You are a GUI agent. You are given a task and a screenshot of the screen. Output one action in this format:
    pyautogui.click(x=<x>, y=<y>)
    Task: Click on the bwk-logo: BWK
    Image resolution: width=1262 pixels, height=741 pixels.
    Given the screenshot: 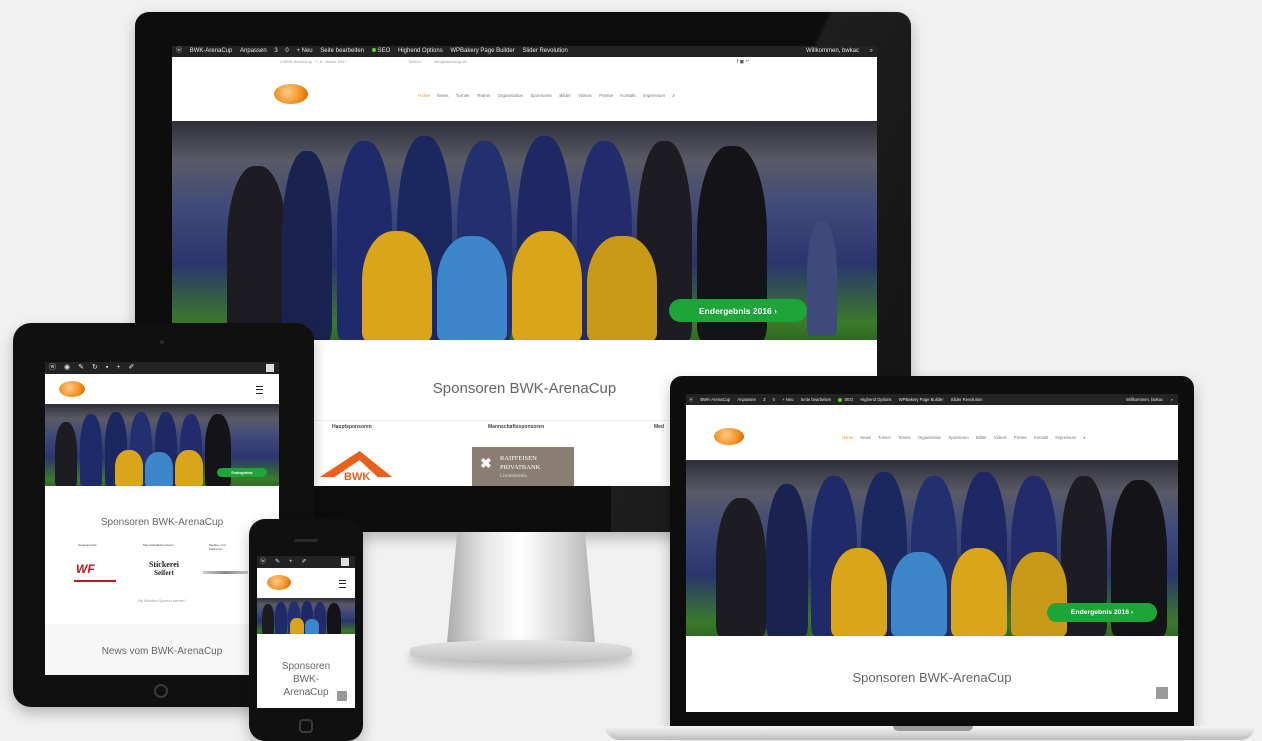 What is the action you would take?
    pyautogui.click(x=356, y=468)
    